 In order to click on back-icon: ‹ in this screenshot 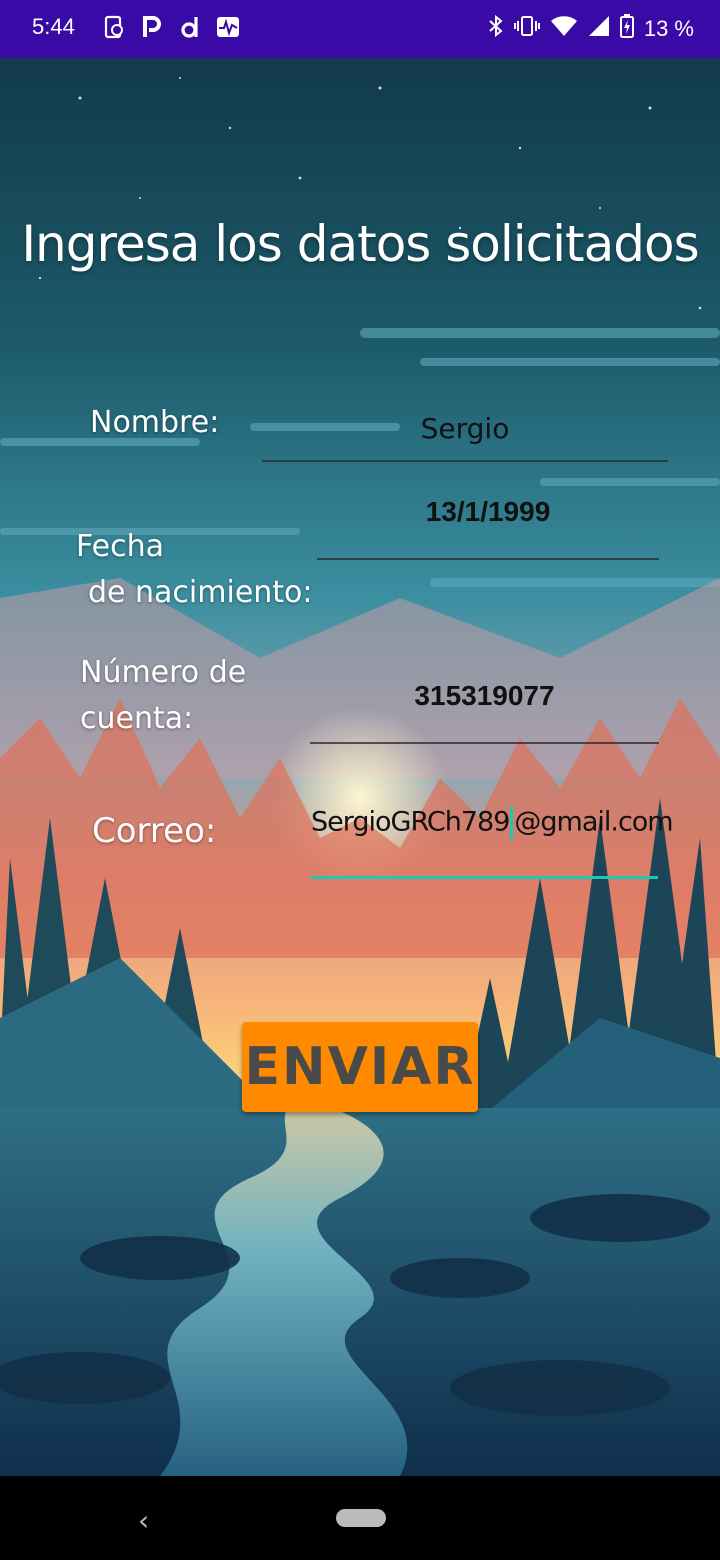, I will do `click(143, 1520)`.